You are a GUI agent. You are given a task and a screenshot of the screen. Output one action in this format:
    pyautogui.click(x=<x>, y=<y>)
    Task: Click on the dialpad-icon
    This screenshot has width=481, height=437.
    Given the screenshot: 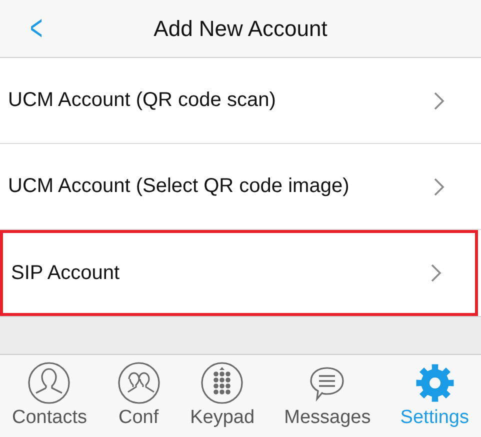 What is the action you would take?
    pyautogui.click(x=222, y=383)
    